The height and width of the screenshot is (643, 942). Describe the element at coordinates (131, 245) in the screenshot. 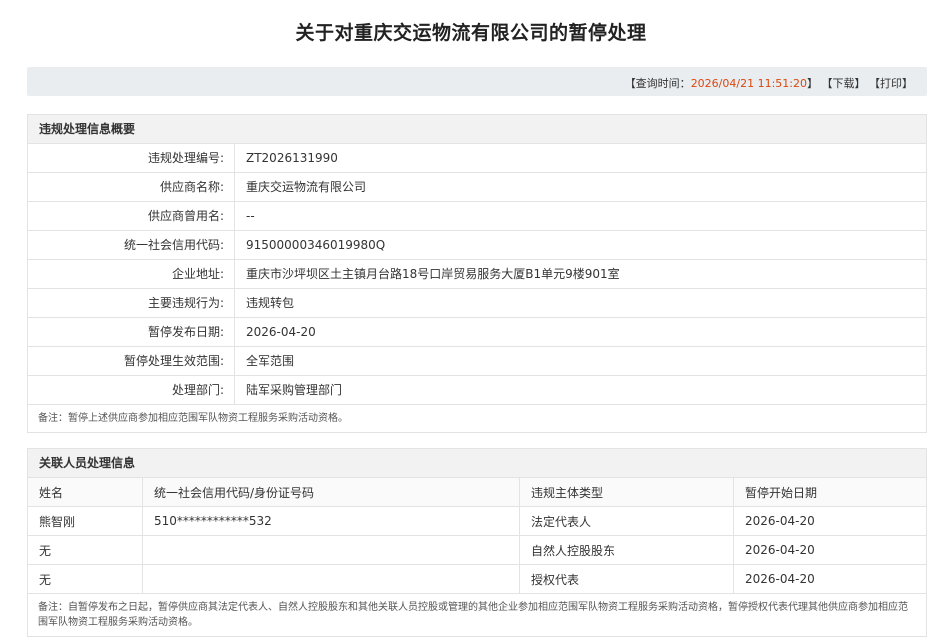

I see `info-label: 统一社会信用代码:` at that location.